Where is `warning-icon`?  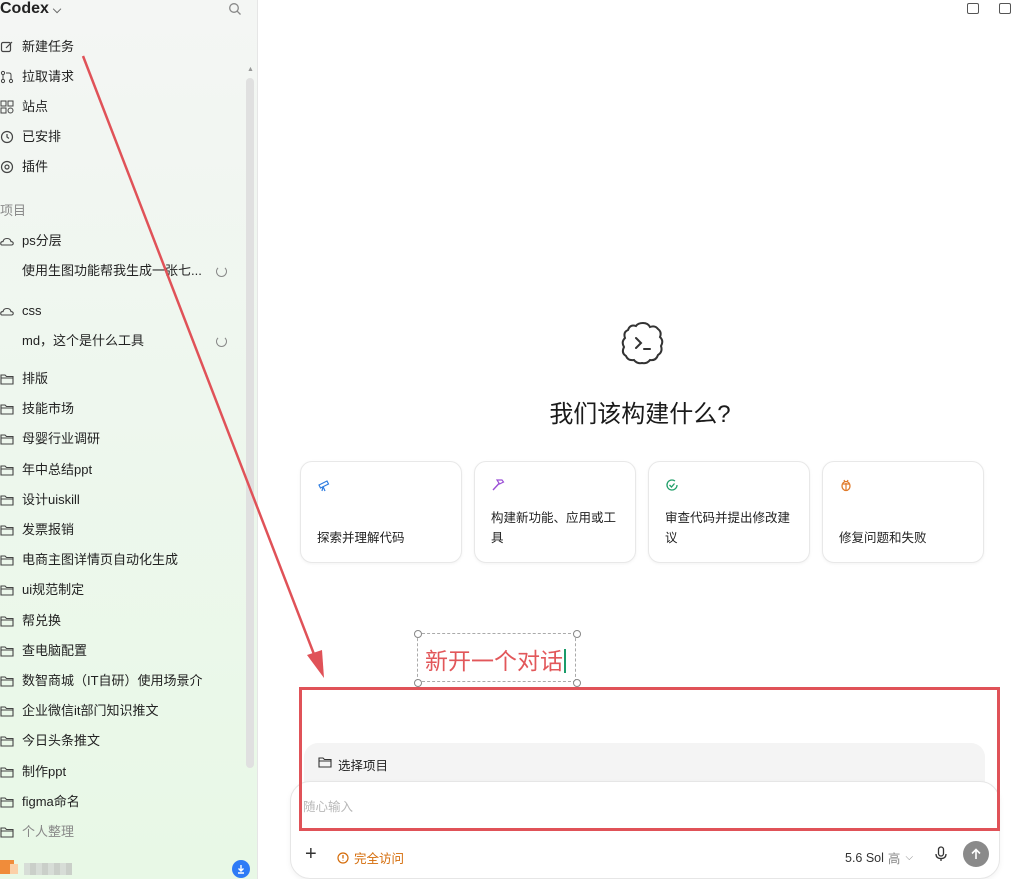
warning-icon is located at coordinates (343, 857).